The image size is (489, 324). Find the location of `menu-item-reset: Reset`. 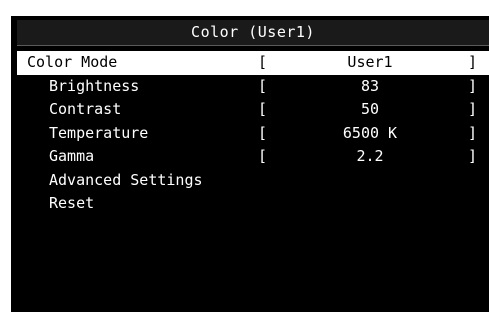

menu-item-reset: Reset is located at coordinates (253, 204).